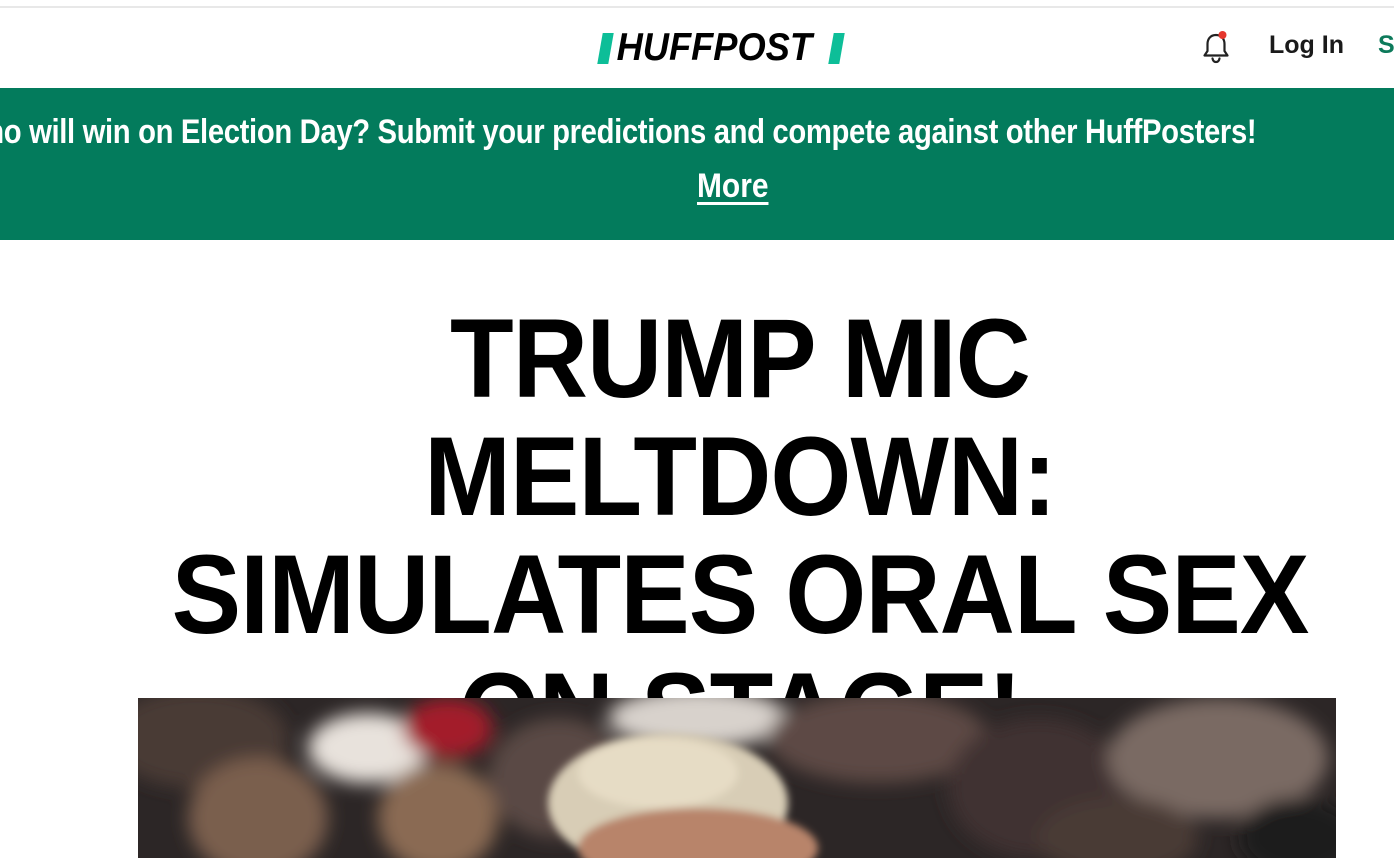 This screenshot has width=1394, height=858. What do you see at coordinates (836, 48) in the screenshot?
I see `logo-right-bar` at bounding box center [836, 48].